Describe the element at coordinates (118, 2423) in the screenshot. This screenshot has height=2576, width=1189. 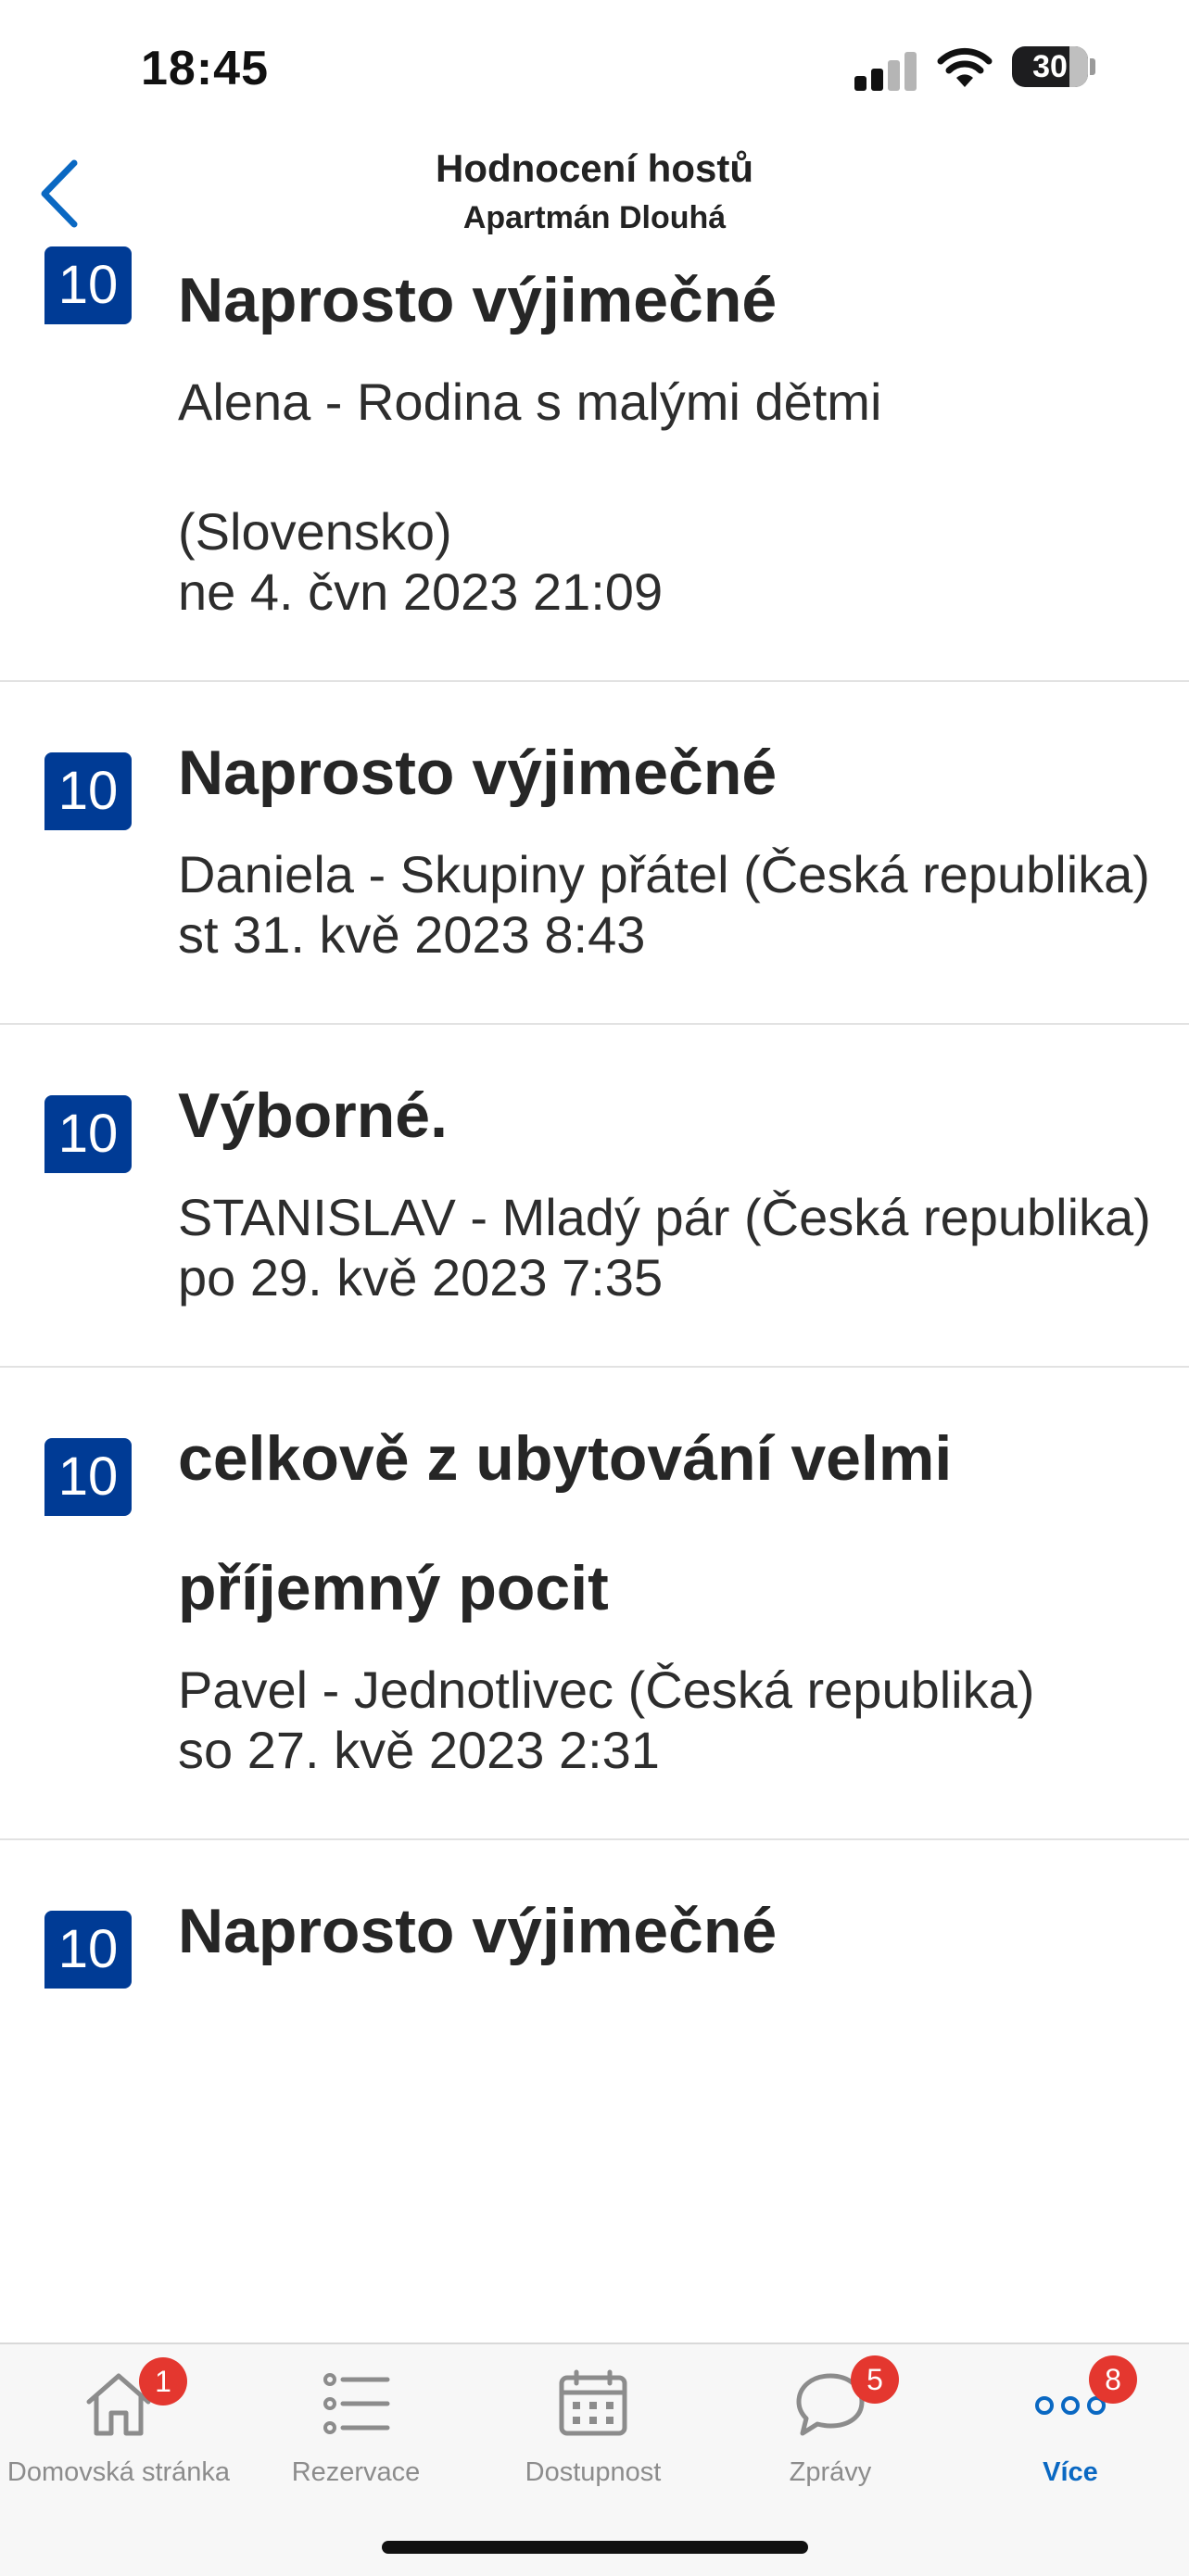
I see `tab-home: 1 Domovská stránka` at that location.